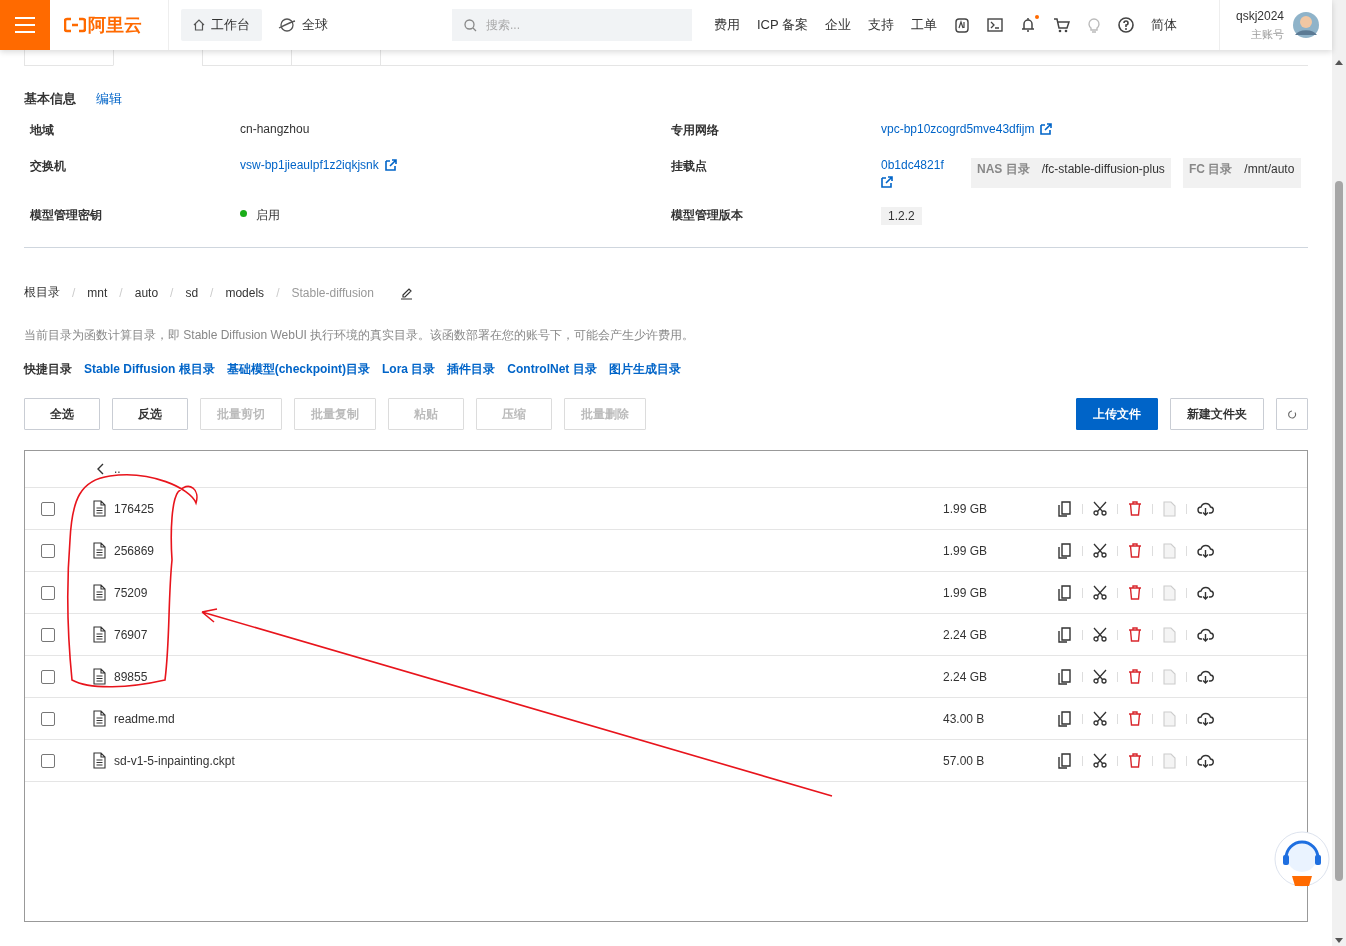  Describe the element at coordinates (924, 25) in the screenshot. I see `nav-link: 工单` at that location.